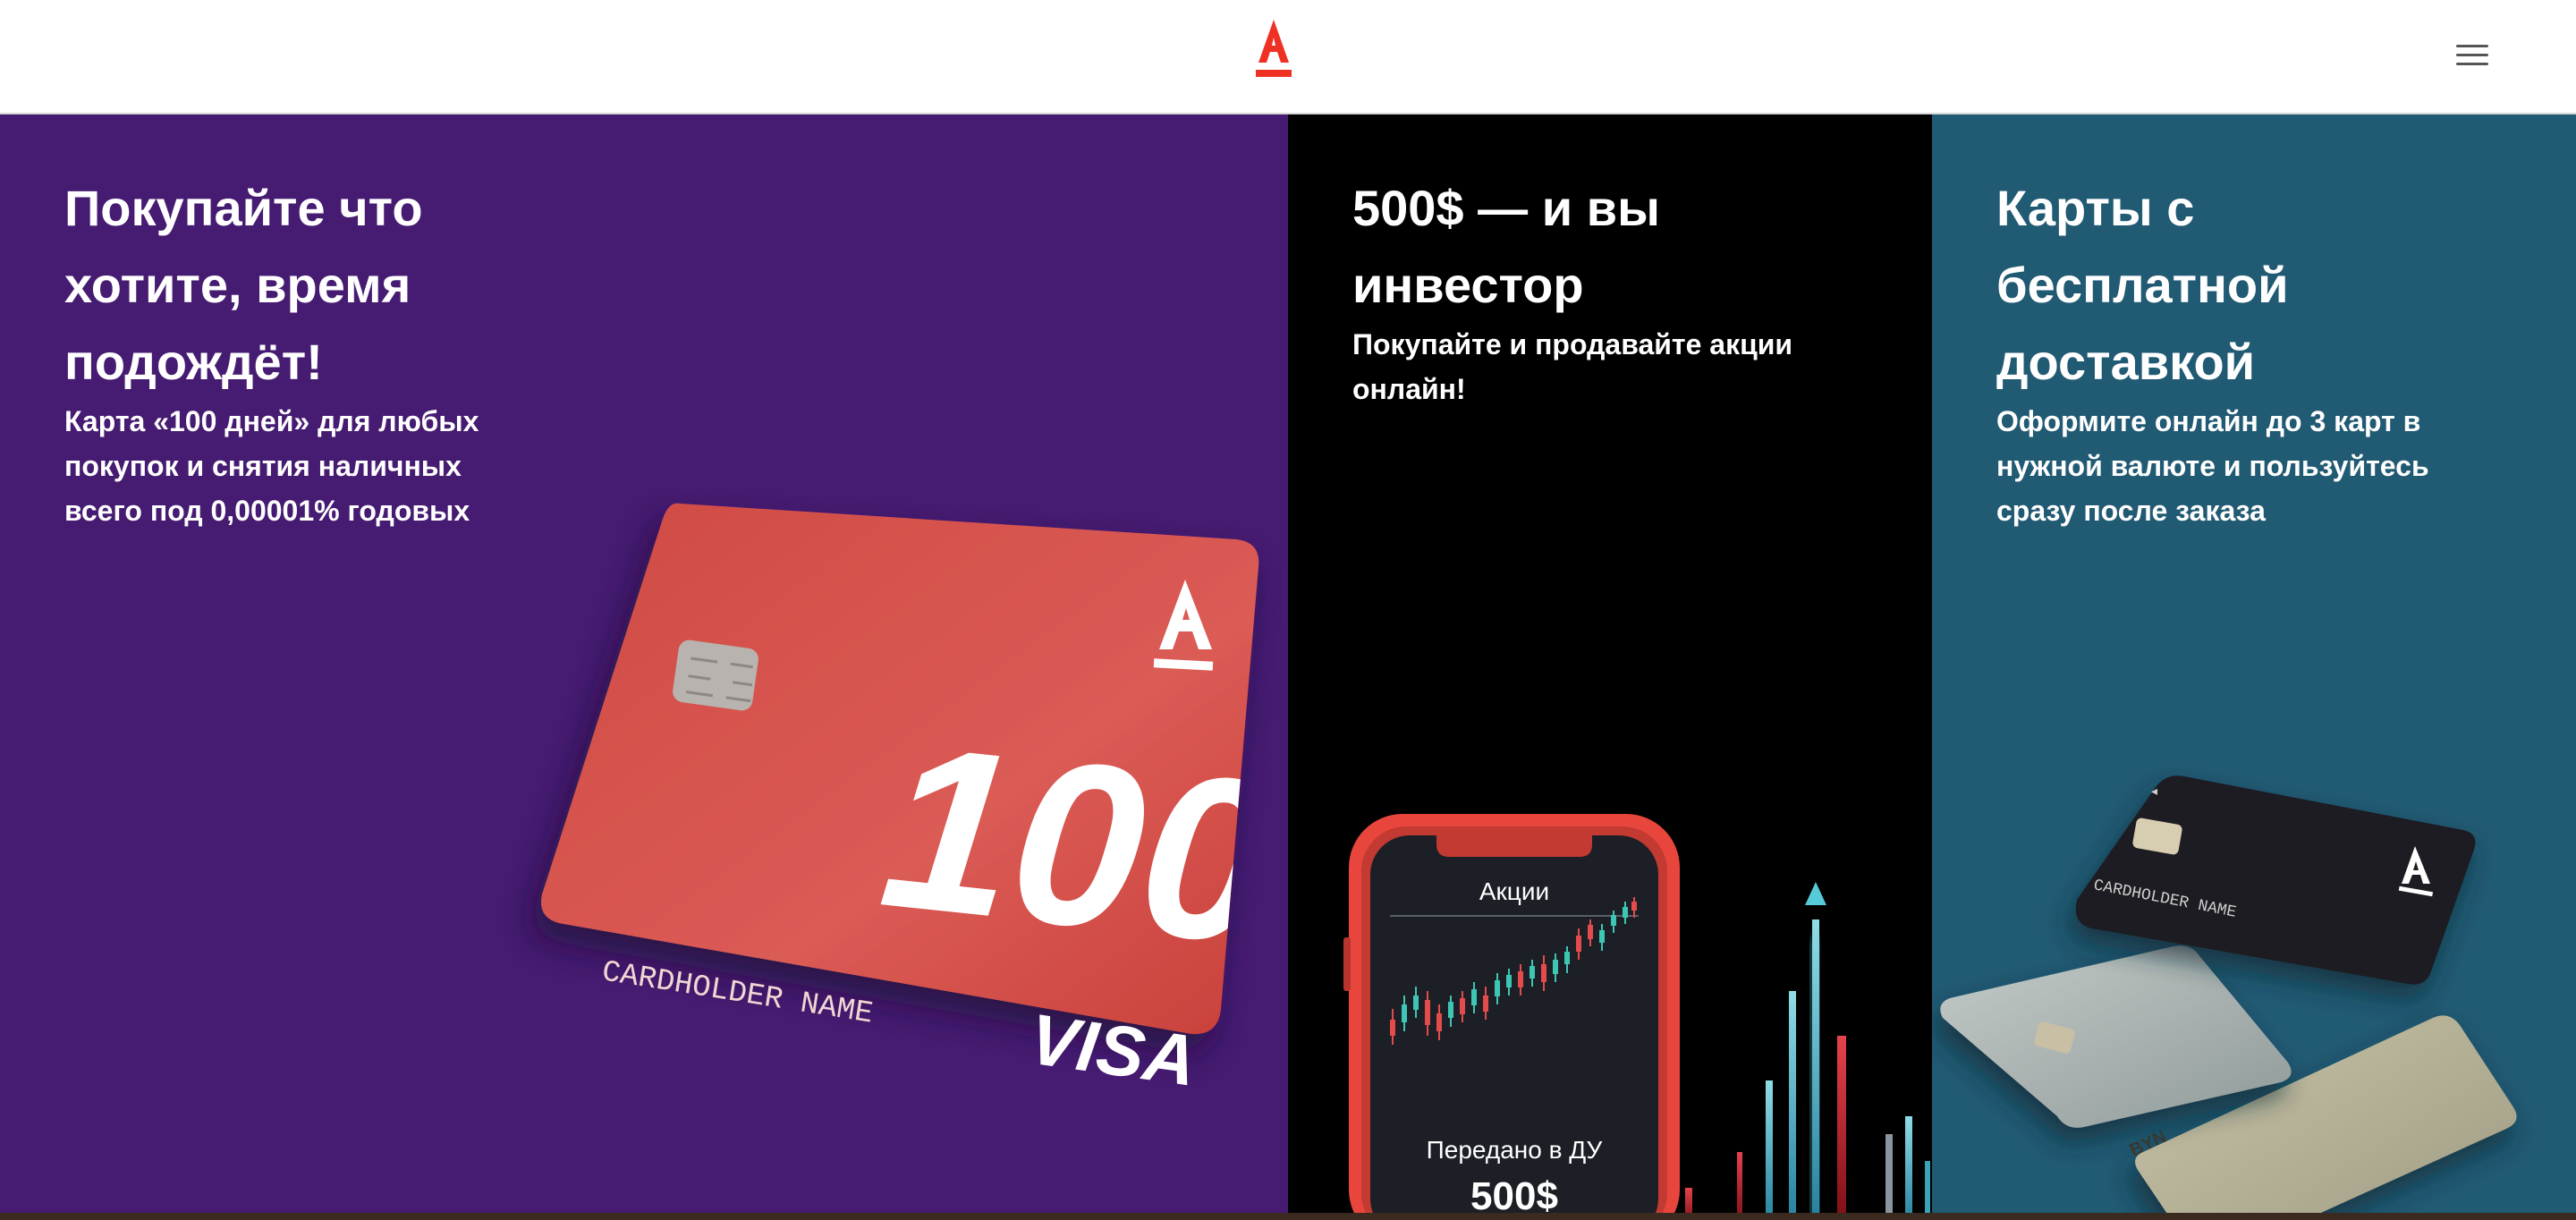  What do you see at coordinates (1273, 49) in the screenshot?
I see `alfa-bank-logo-icon` at bounding box center [1273, 49].